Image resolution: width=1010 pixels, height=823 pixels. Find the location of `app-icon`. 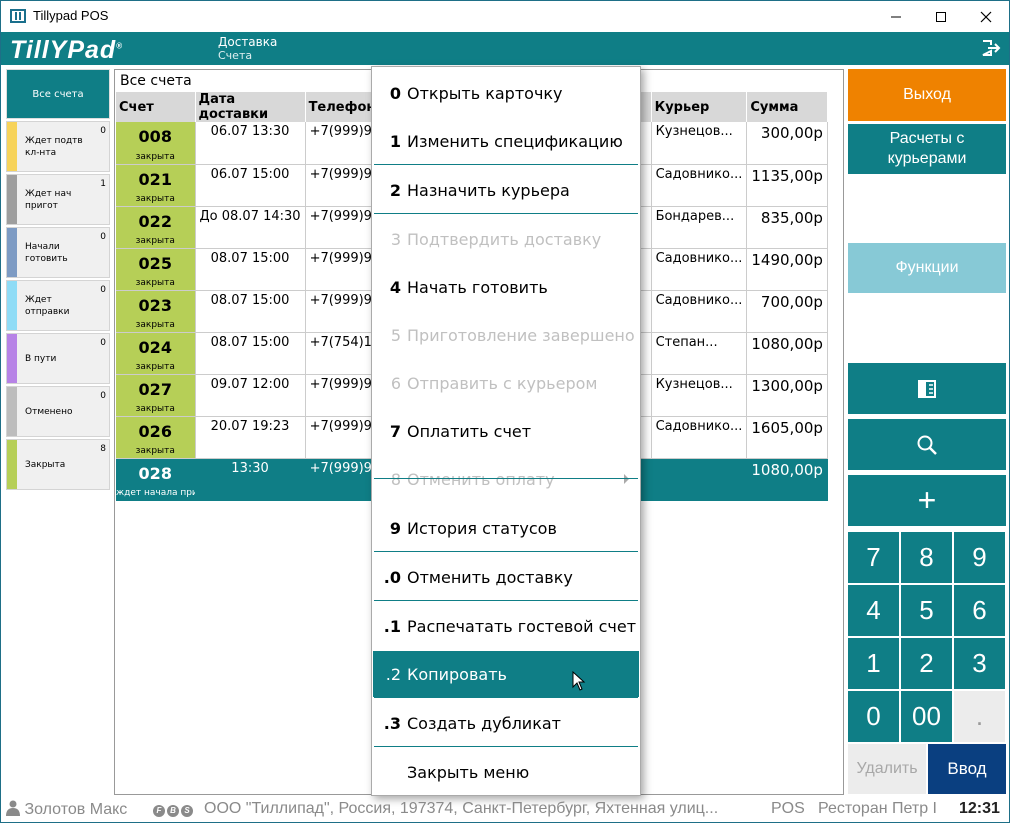

app-icon is located at coordinates (18, 16).